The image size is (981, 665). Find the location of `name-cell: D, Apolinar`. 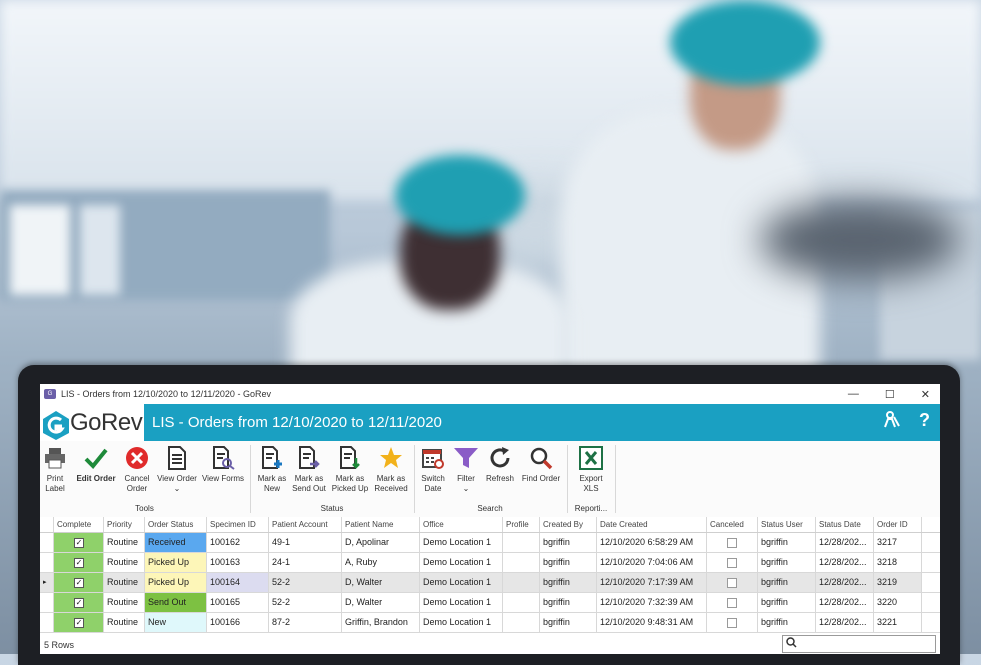

name-cell: D, Apolinar is located at coordinates (381, 542).